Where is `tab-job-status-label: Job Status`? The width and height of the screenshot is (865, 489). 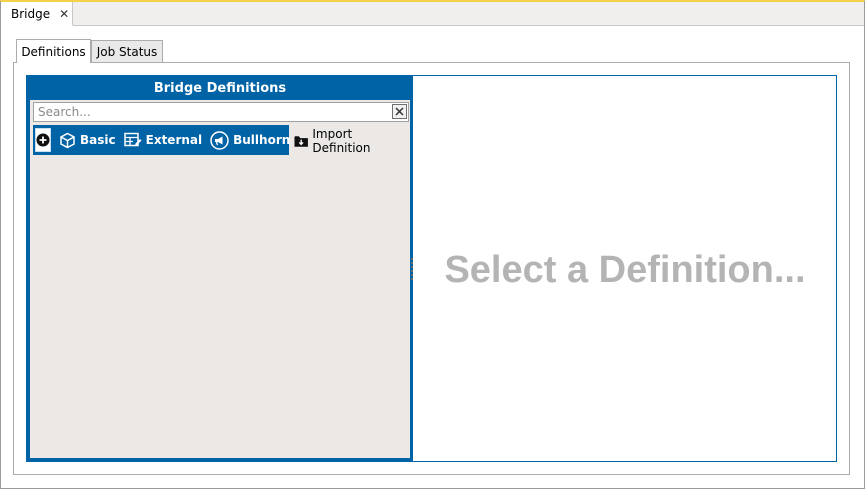
tab-job-status-label: Job Status is located at coordinates (127, 51).